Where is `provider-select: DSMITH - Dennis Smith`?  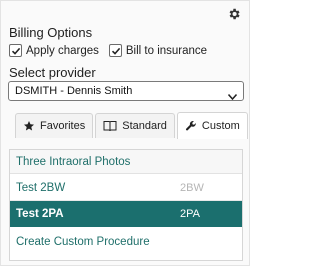 provider-select: DSMITH - Dennis Smith is located at coordinates (126, 91).